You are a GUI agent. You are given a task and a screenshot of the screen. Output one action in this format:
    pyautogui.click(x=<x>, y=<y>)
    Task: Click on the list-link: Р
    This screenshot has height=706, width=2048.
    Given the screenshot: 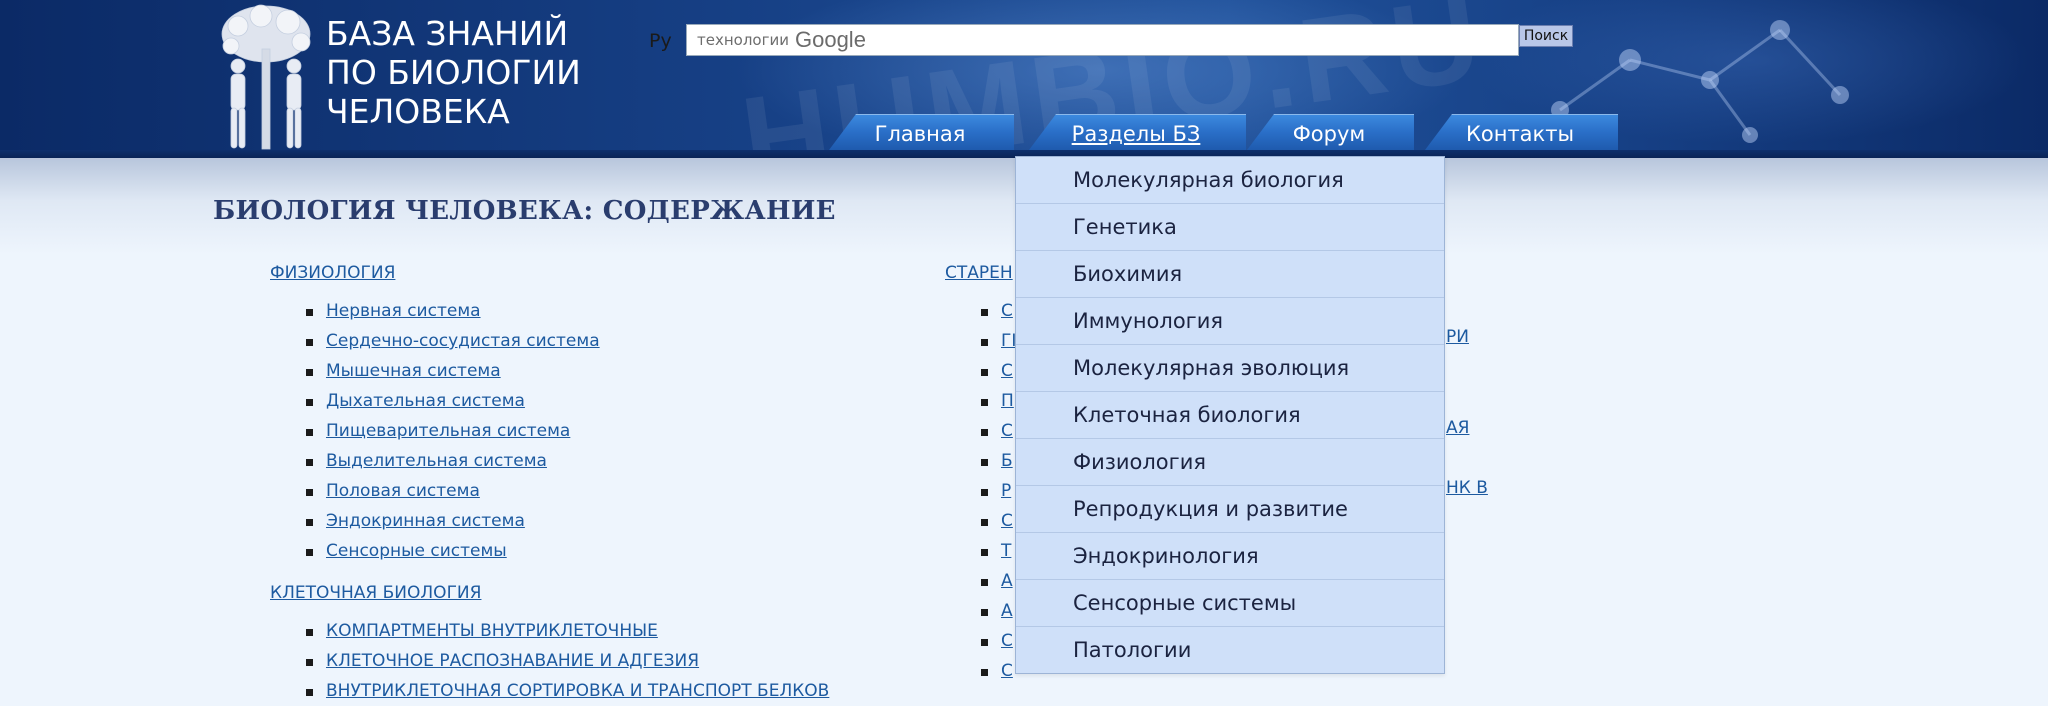 What is the action you would take?
    pyautogui.click(x=1006, y=491)
    